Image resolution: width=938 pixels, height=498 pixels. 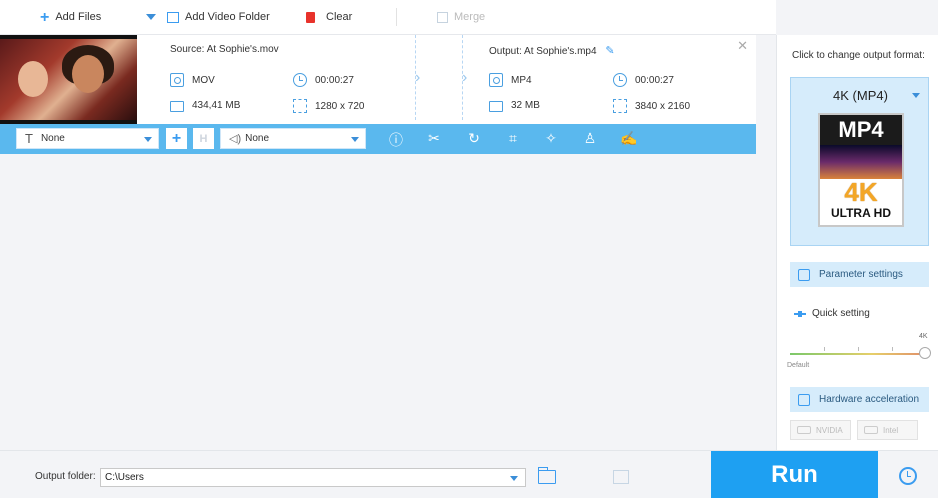 I want to click on crop-icon: ⌗, so click(x=513, y=138).